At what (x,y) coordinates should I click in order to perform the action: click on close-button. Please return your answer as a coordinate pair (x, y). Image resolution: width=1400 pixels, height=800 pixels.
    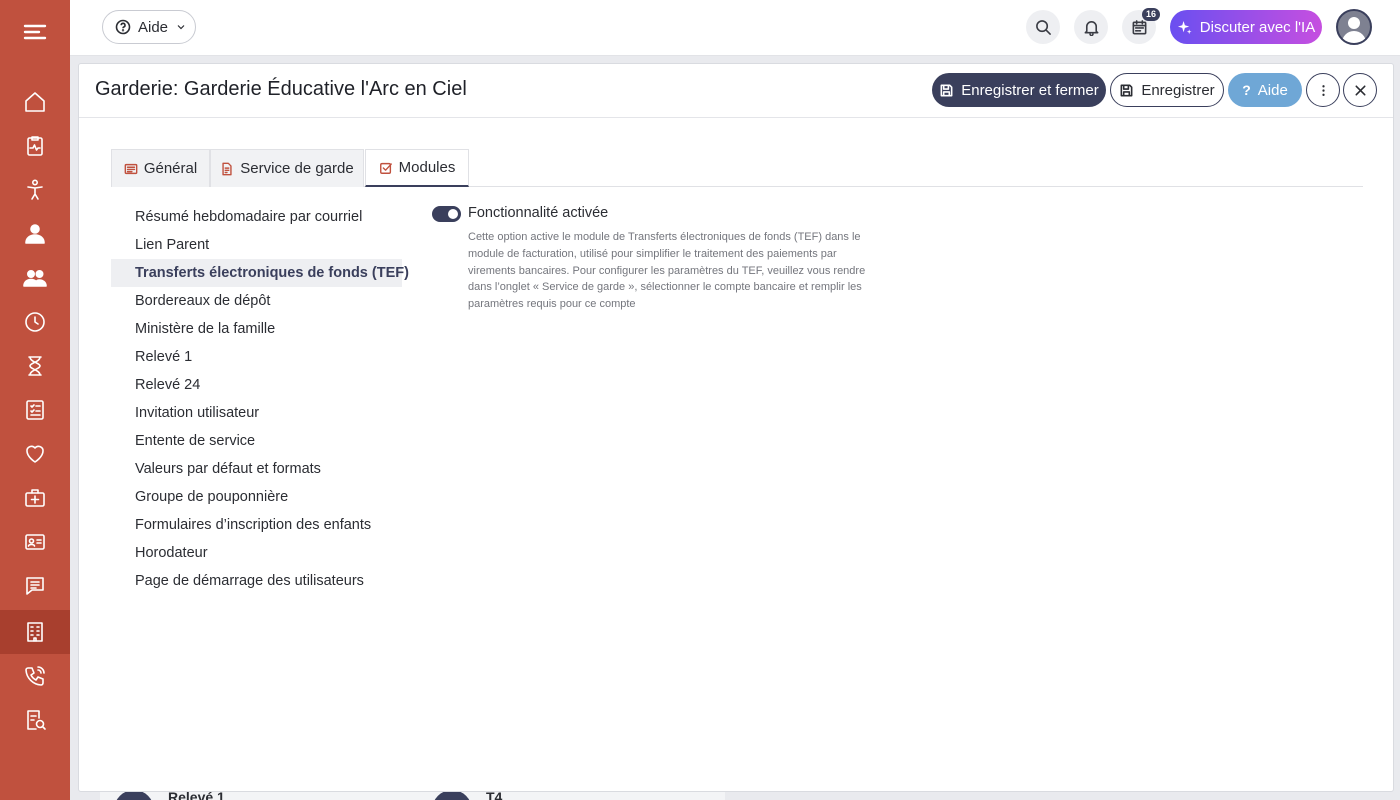
    Looking at the image, I should click on (1360, 90).